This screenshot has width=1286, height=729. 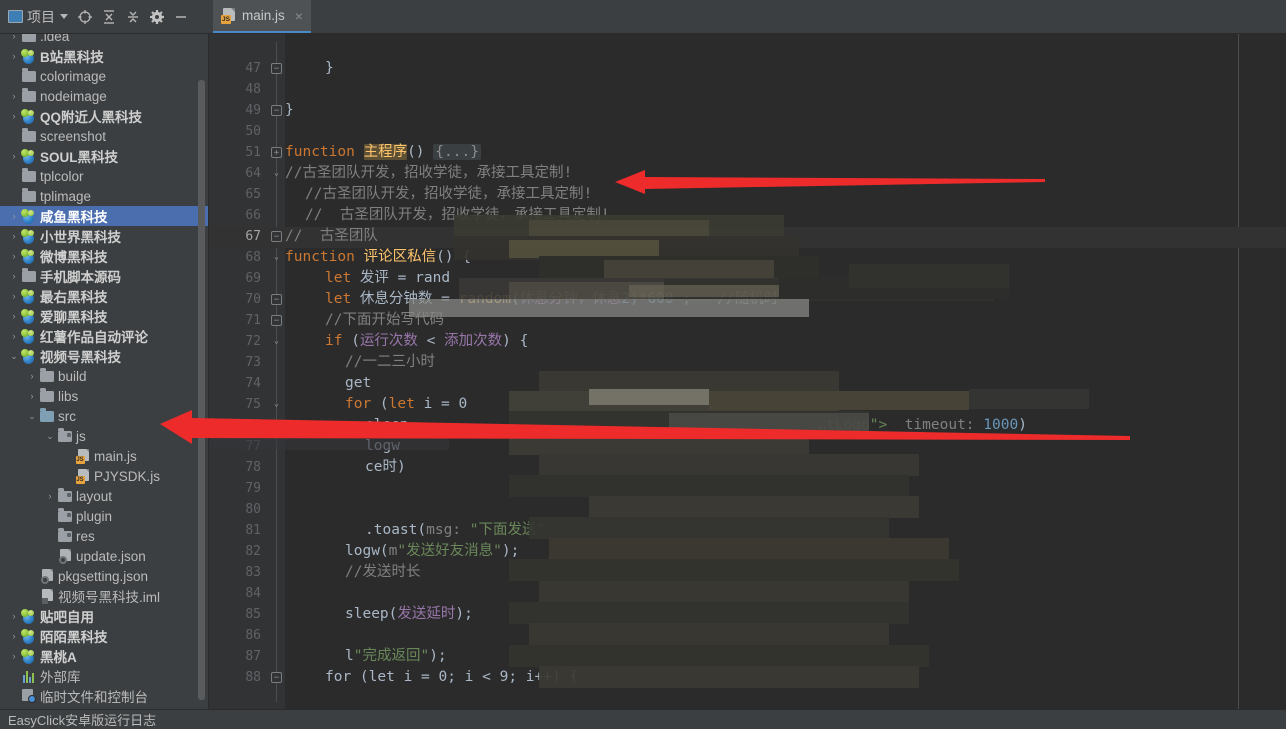 What do you see at coordinates (276, 257) in the screenshot?
I see `fold-handle-68: ⌄` at bounding box center [276, 257].